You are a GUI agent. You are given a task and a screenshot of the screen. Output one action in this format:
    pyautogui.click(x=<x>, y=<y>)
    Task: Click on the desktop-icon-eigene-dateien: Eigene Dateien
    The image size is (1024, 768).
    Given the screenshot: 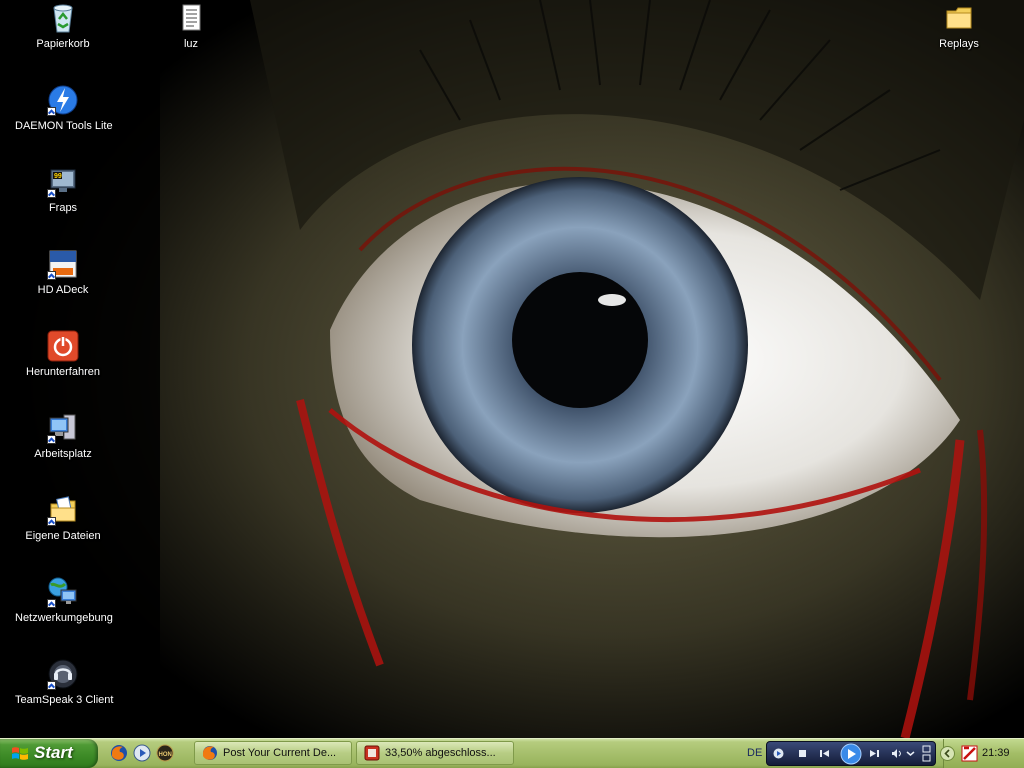 What is the action you would take?
    pyautogui.click(x=63, y=518)
    